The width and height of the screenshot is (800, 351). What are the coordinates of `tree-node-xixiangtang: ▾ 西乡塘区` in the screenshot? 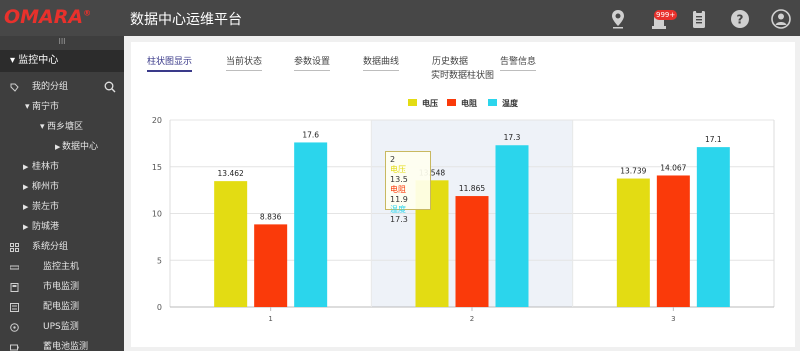 It's located at (62, 127).